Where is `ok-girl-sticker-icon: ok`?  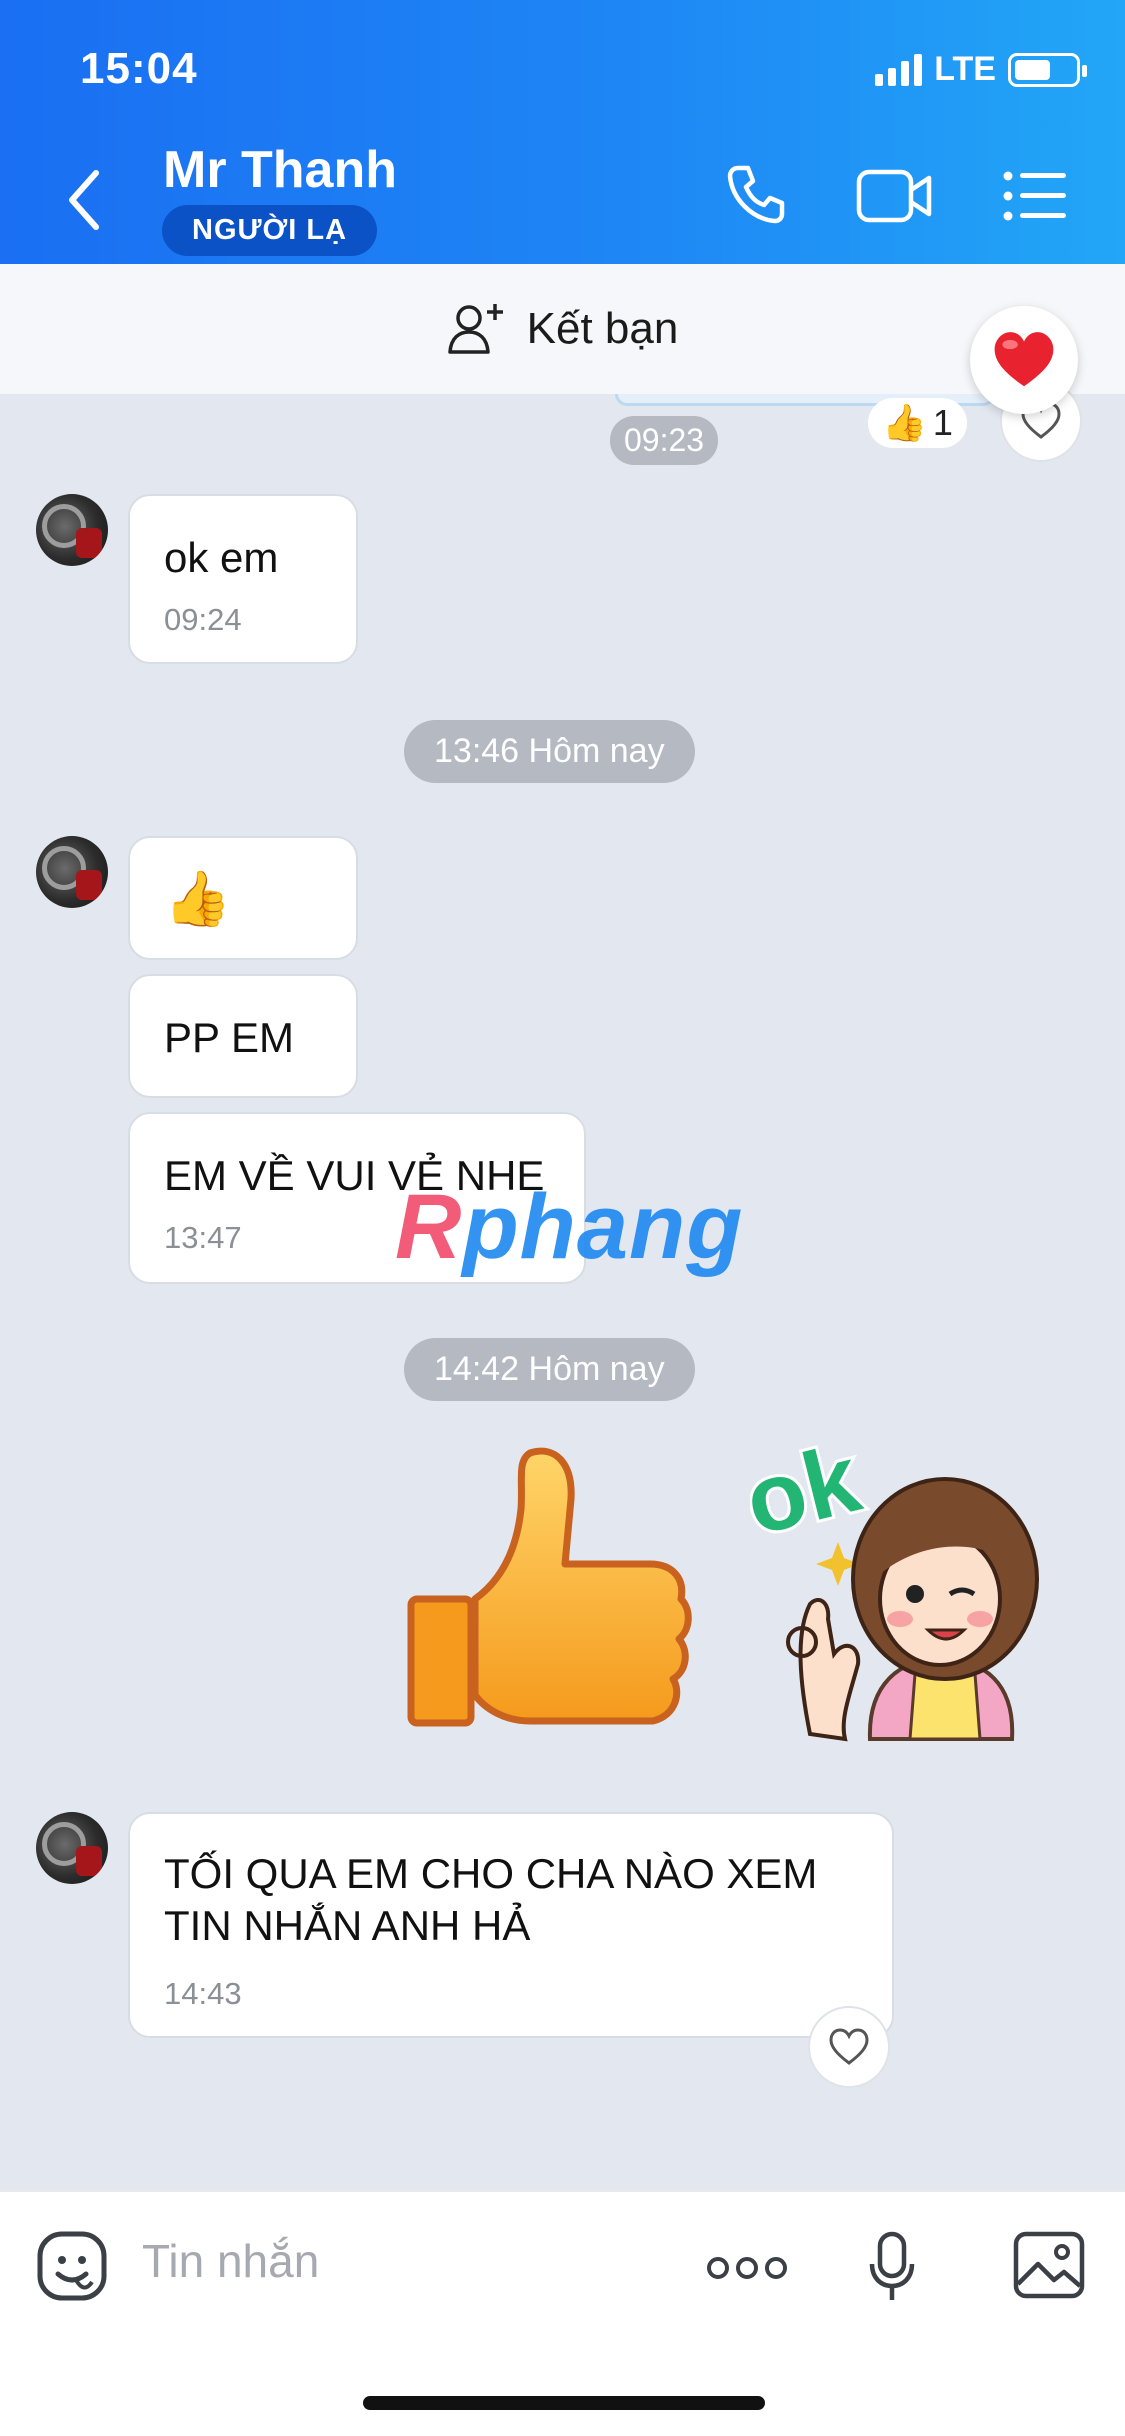
ok-girl-sticker-icon: ok is located at coordinates (885, 1582).